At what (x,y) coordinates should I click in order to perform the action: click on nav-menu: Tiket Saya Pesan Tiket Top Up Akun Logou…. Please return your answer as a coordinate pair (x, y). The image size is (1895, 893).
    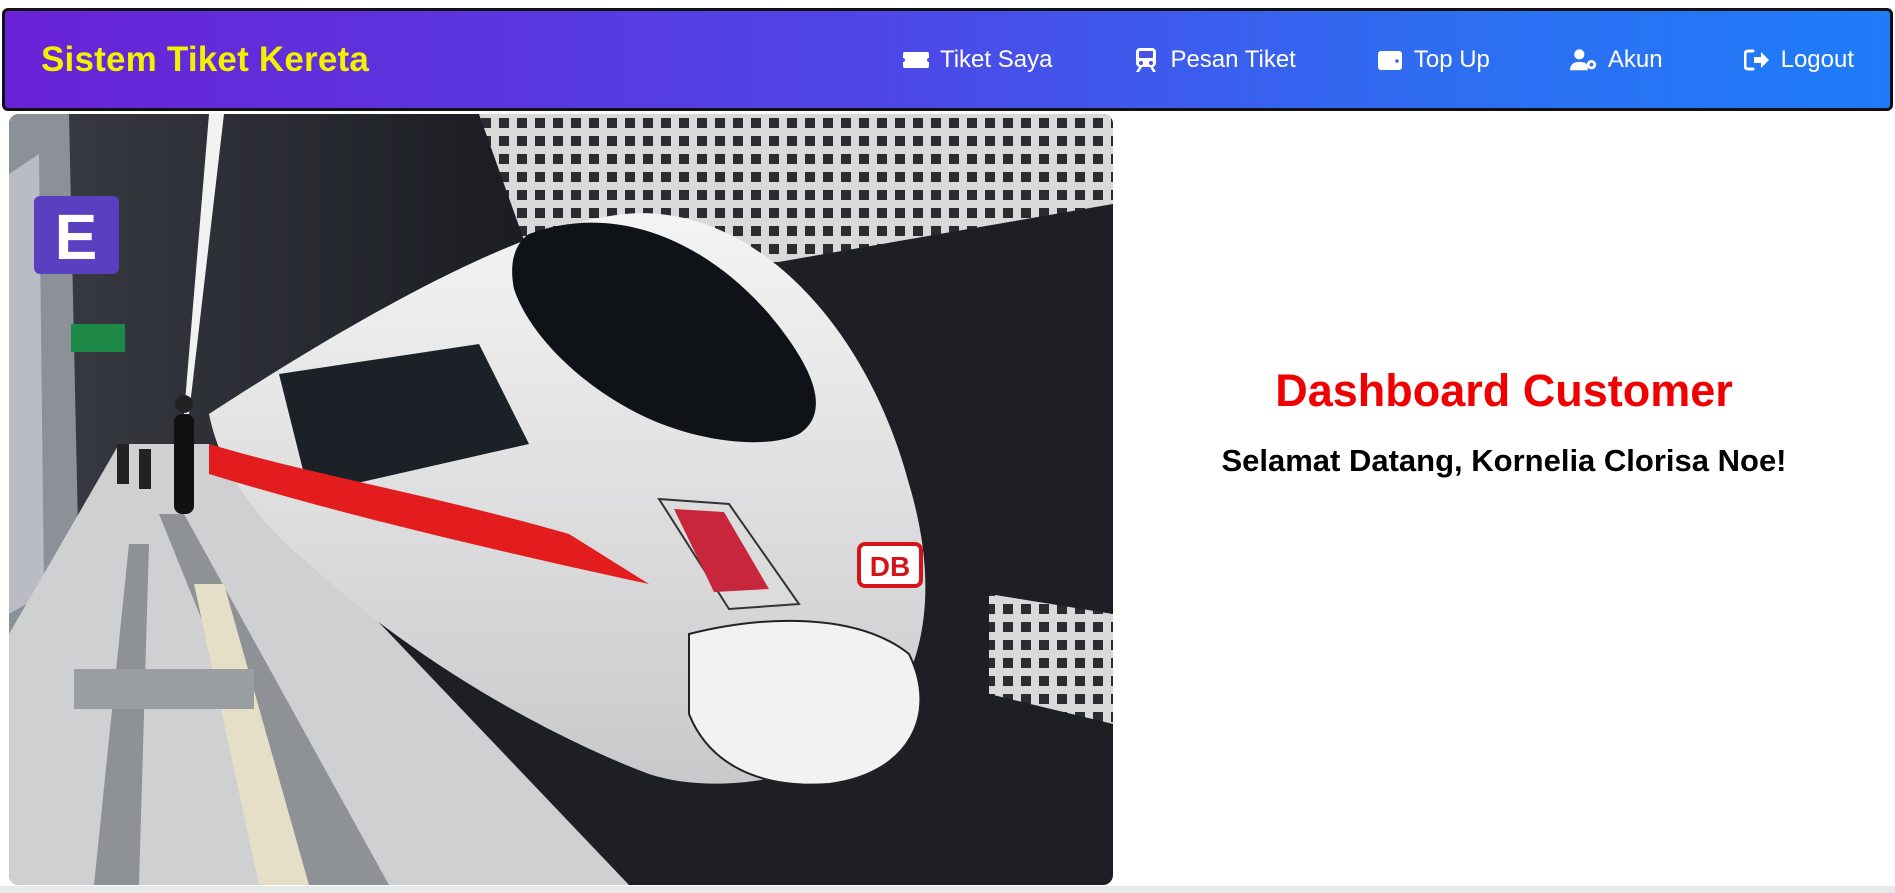
    Looking at the image, I should click on (1378, 60).